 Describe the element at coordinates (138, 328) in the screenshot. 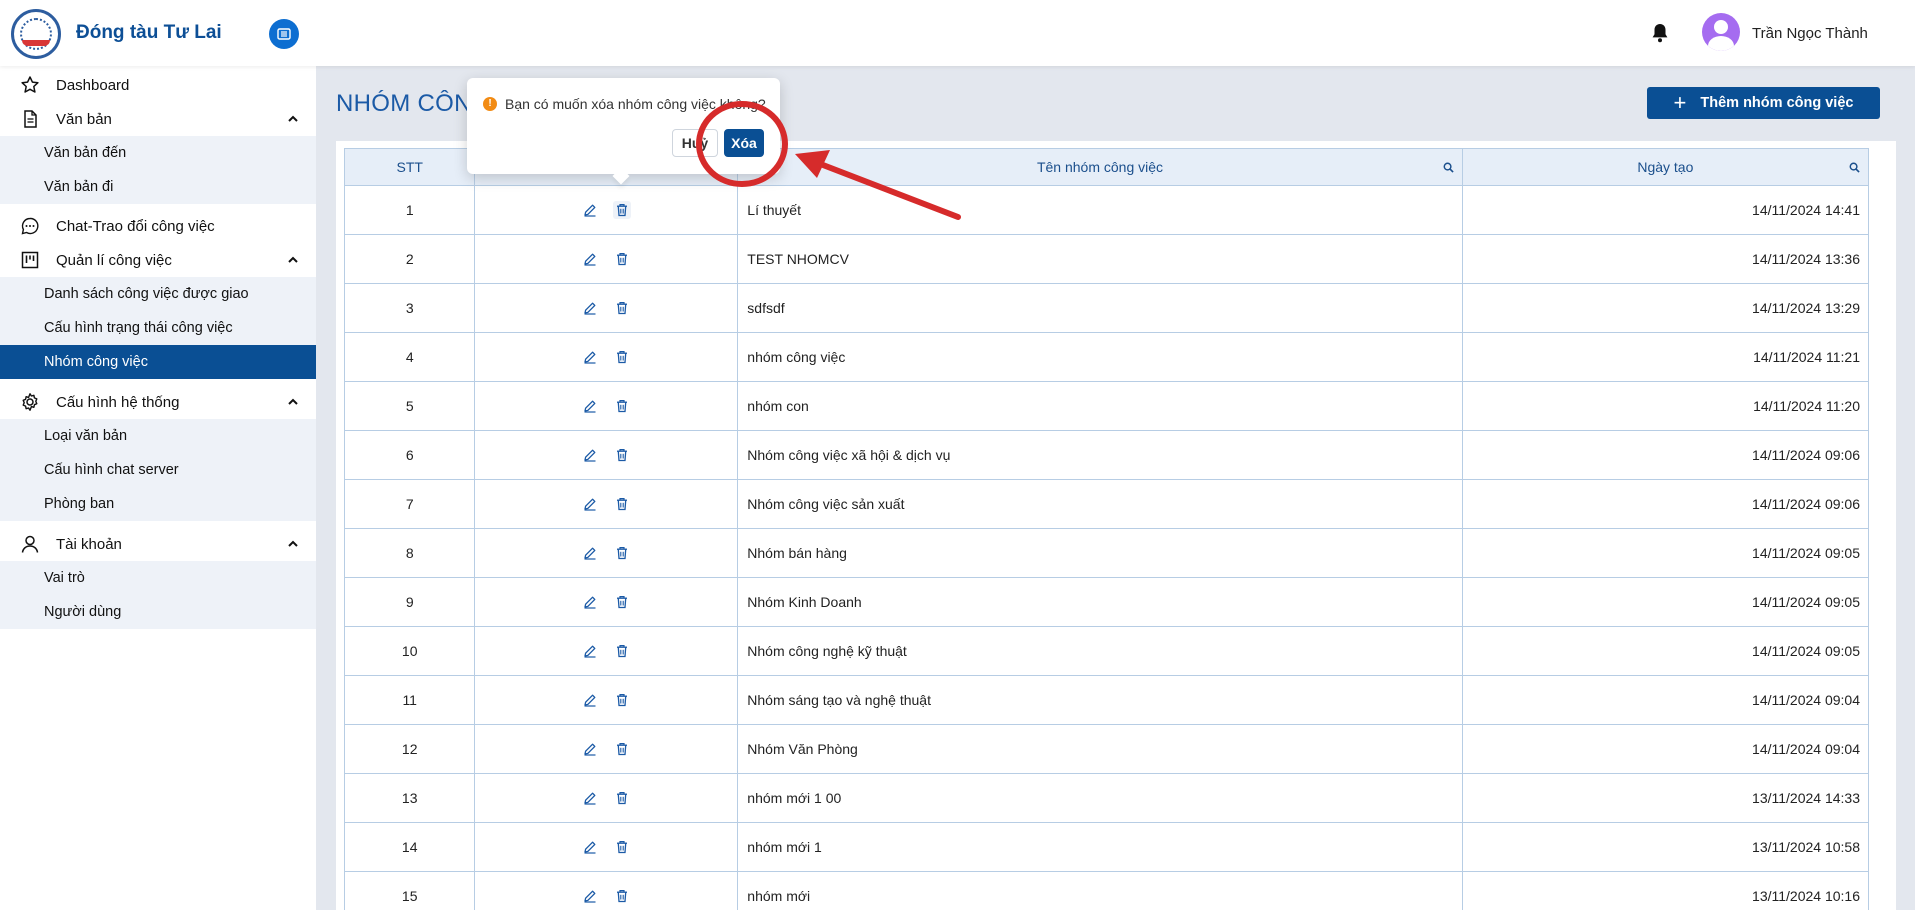

I see `sidebar-item-label: Cấu hình trạng thái công việc` at that location.